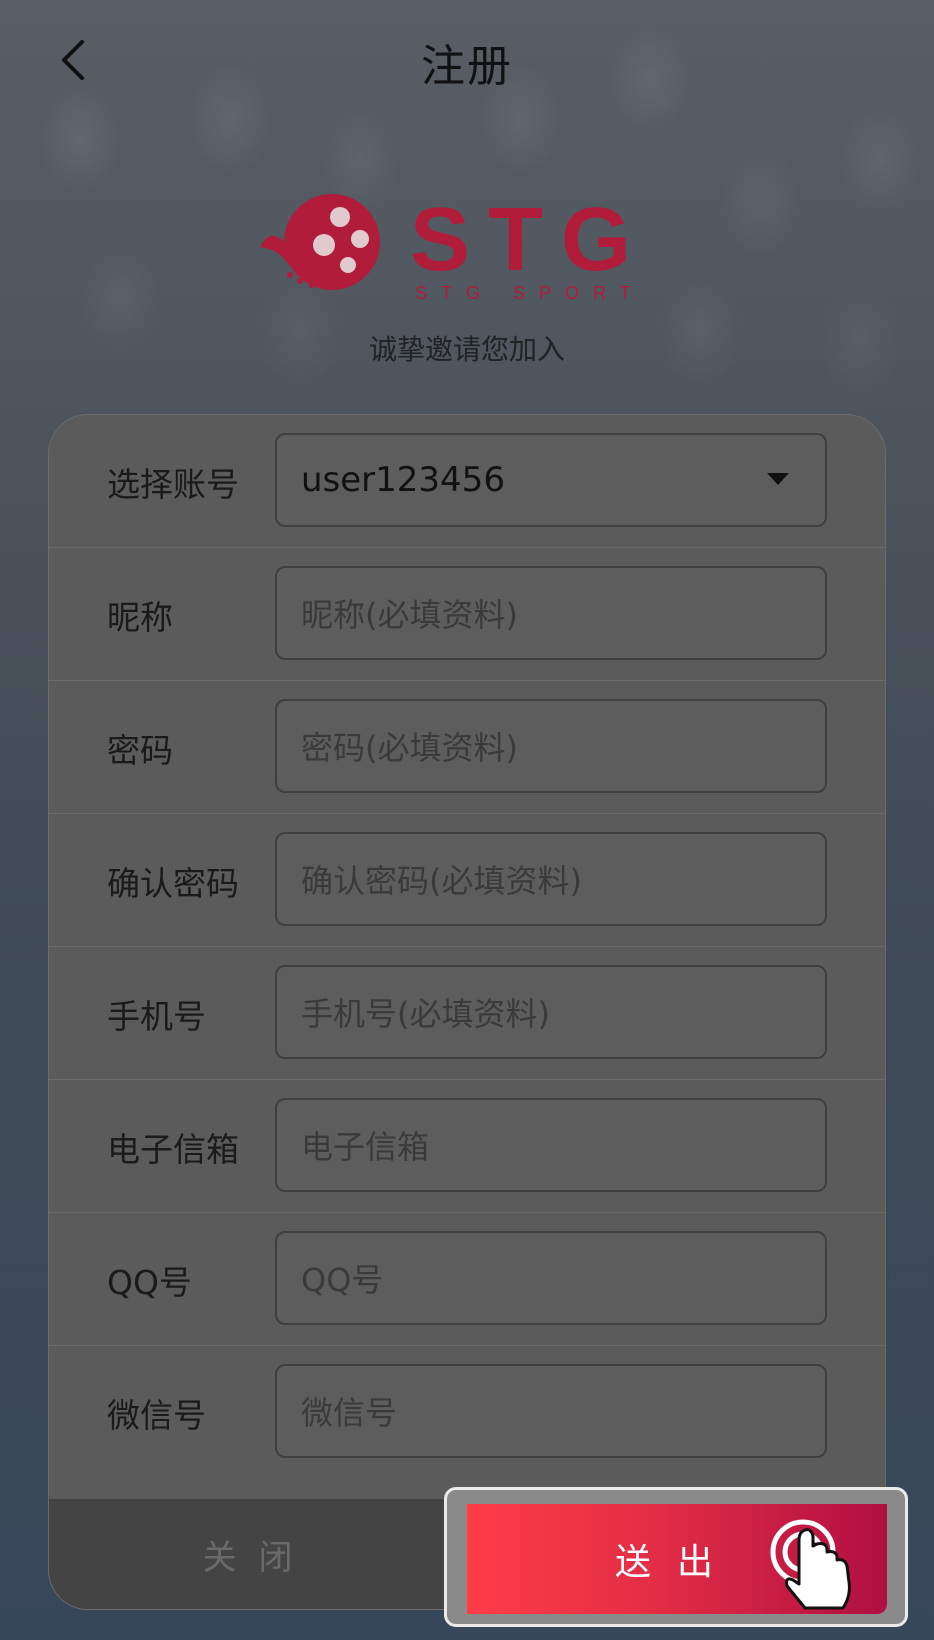  What do you see at coordinates (810, 1564) in the screenshot?
I see `tap-hand-icon` at bounding box center [810, 1564].